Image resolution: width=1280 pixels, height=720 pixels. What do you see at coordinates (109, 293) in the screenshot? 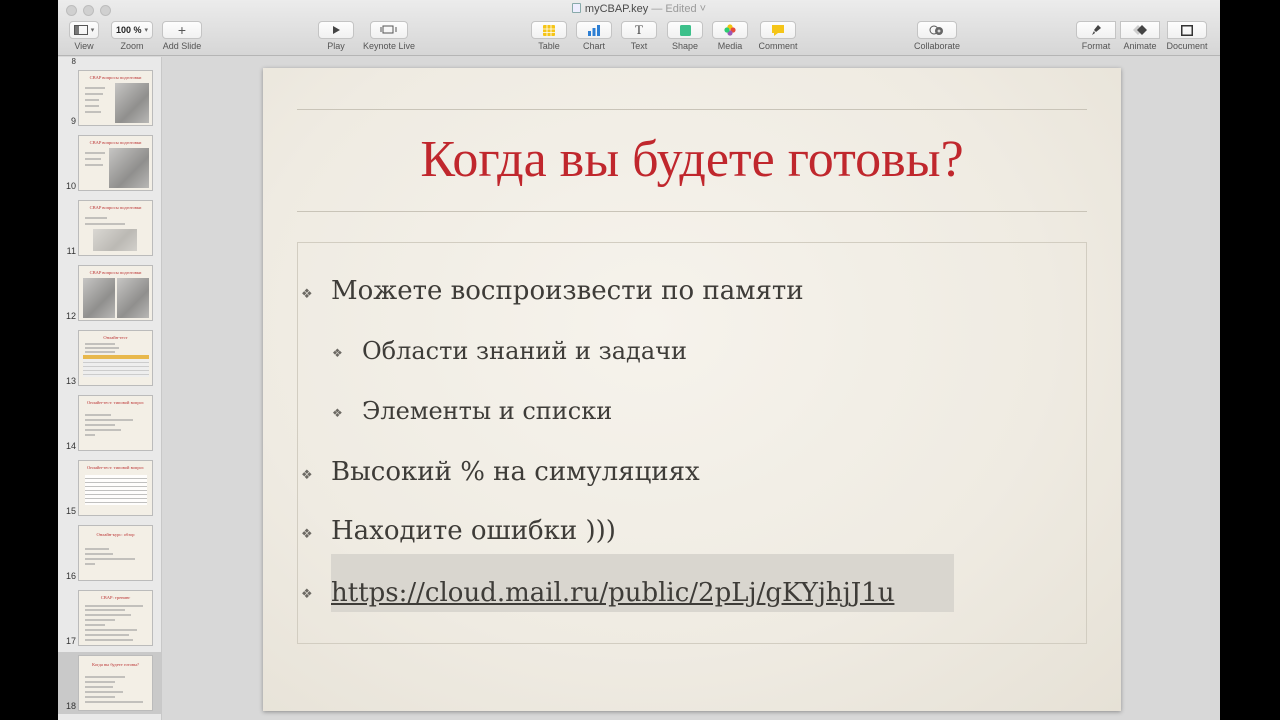
I see `slide-thumbnail-12: CBAP вопросы подготовки 12` at bounding box center [109, 293].